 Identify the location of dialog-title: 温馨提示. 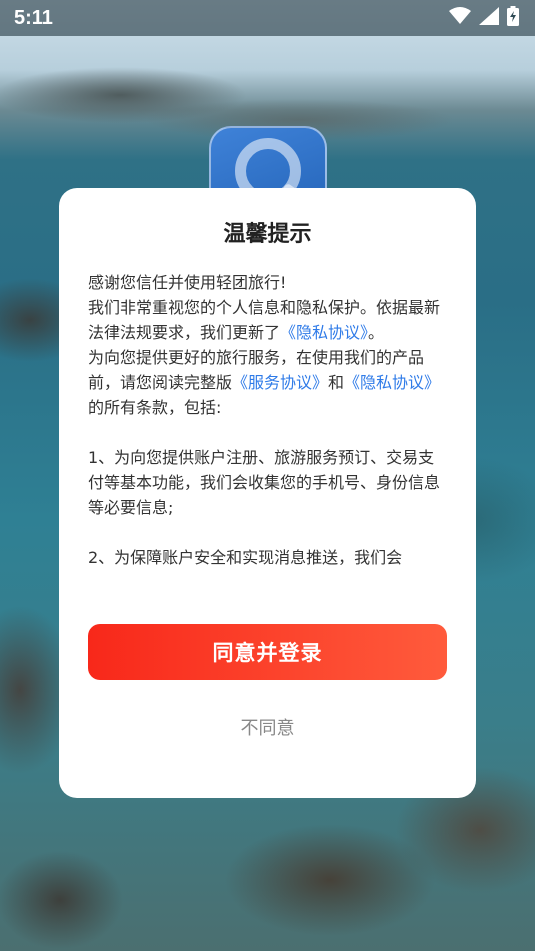
(267, 234).